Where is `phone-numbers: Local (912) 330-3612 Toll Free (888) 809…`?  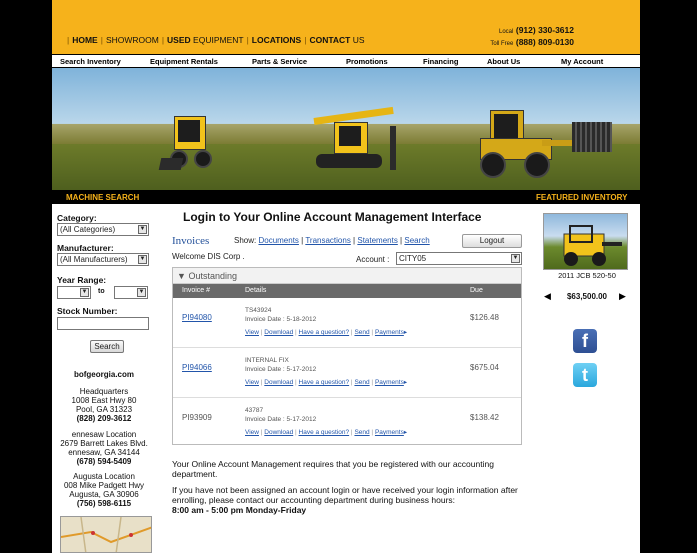 phone-numbers: Local (912) 330-3612 Toll Free (888) 809… is located at coordinates (532, 37).